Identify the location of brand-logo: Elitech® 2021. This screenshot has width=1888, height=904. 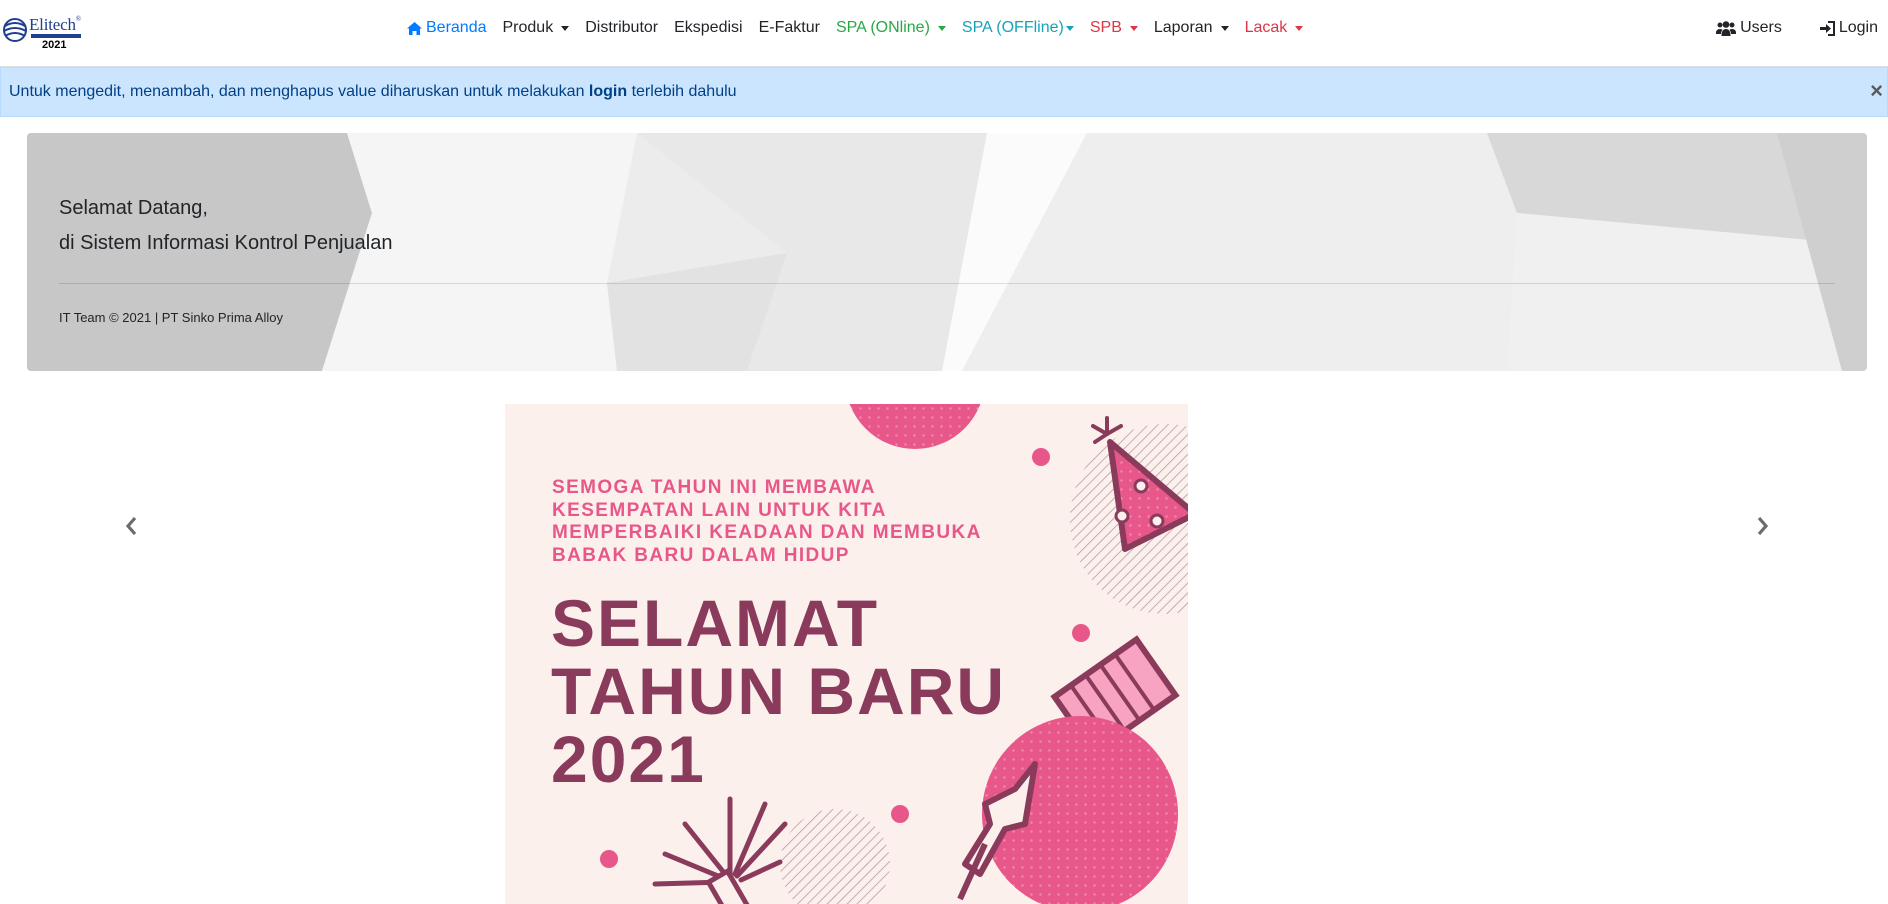
(43, 33).